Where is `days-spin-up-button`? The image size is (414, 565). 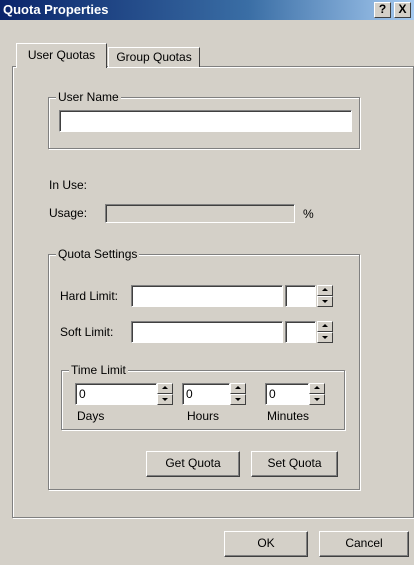 days-spin-up-button is located at coordinates (165, 388).